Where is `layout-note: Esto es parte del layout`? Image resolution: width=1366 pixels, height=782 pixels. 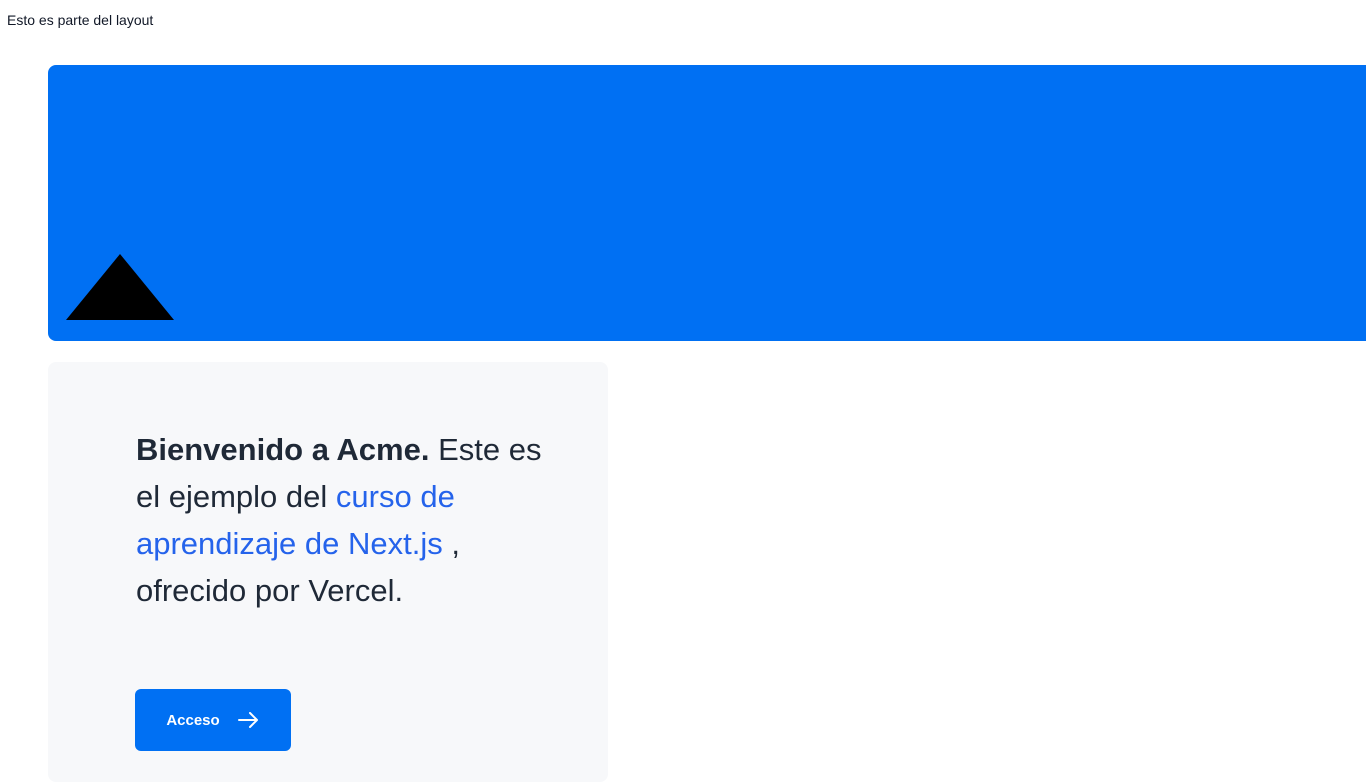
layout-note: Esto es parte del layout is located at coordinates (80, 20).